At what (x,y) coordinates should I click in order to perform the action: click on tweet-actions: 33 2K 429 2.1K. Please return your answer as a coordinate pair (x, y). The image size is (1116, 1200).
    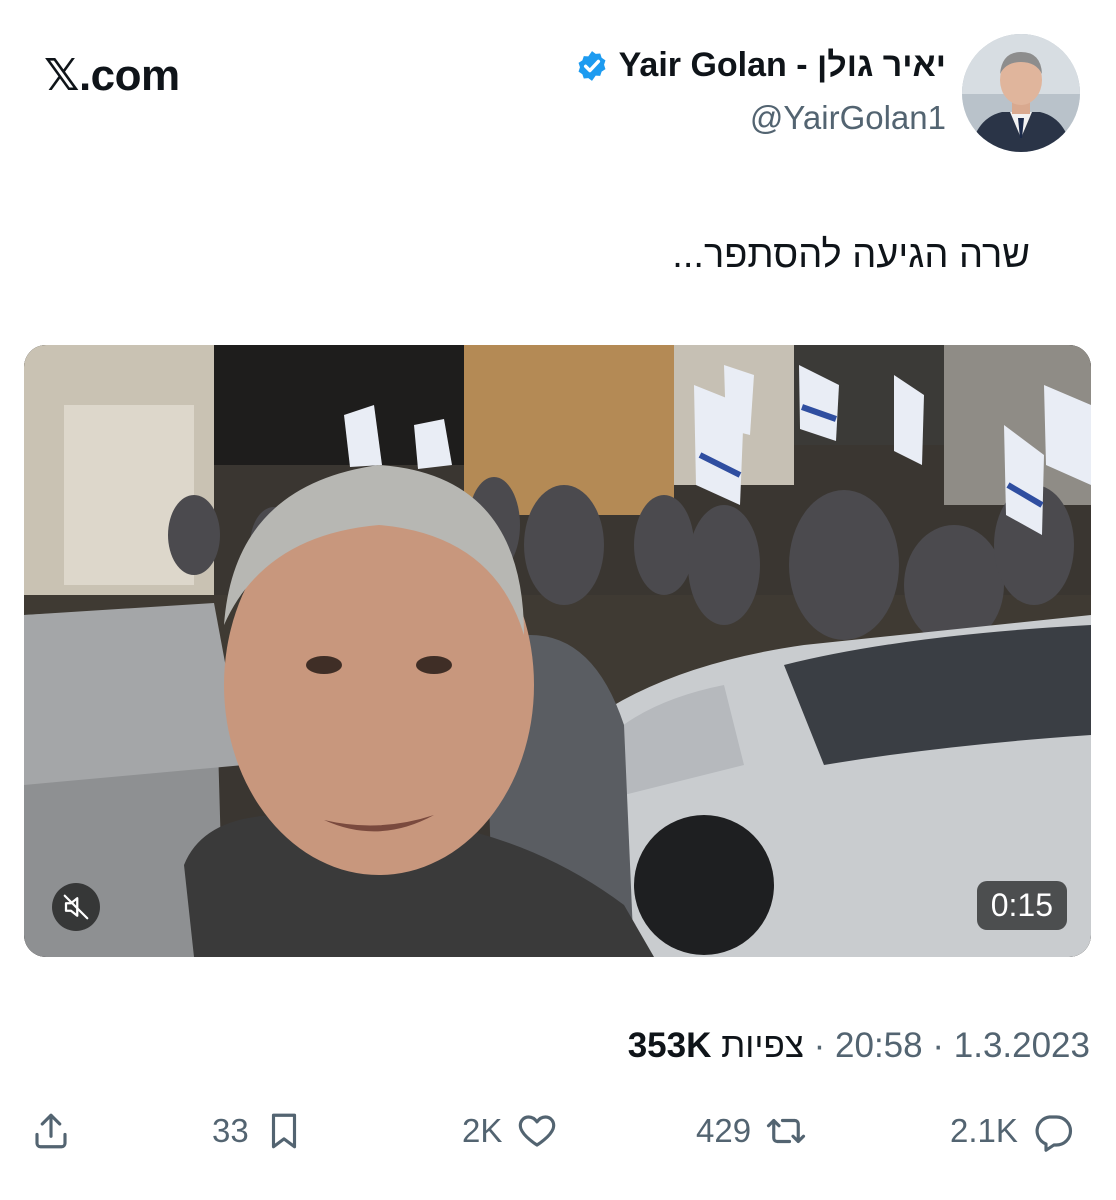
    Looking at the image, I should click on (558, 1140).